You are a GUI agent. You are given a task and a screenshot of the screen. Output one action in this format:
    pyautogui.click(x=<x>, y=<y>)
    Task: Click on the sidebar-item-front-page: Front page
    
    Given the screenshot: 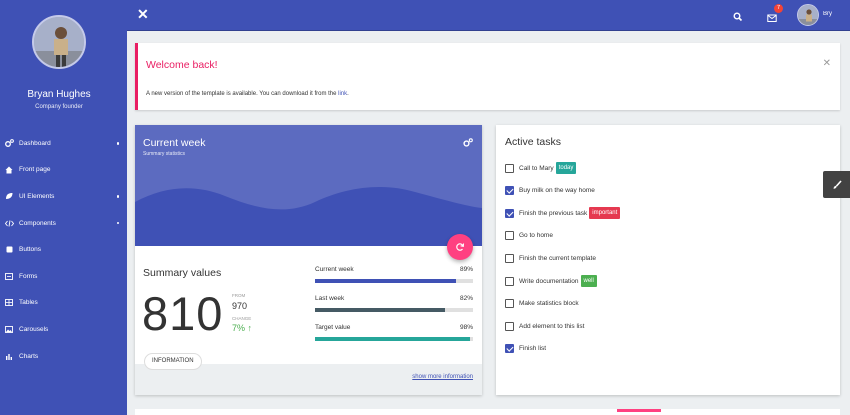 What is the action you would take?
    pyautogui.click(x=63, y=170)
    